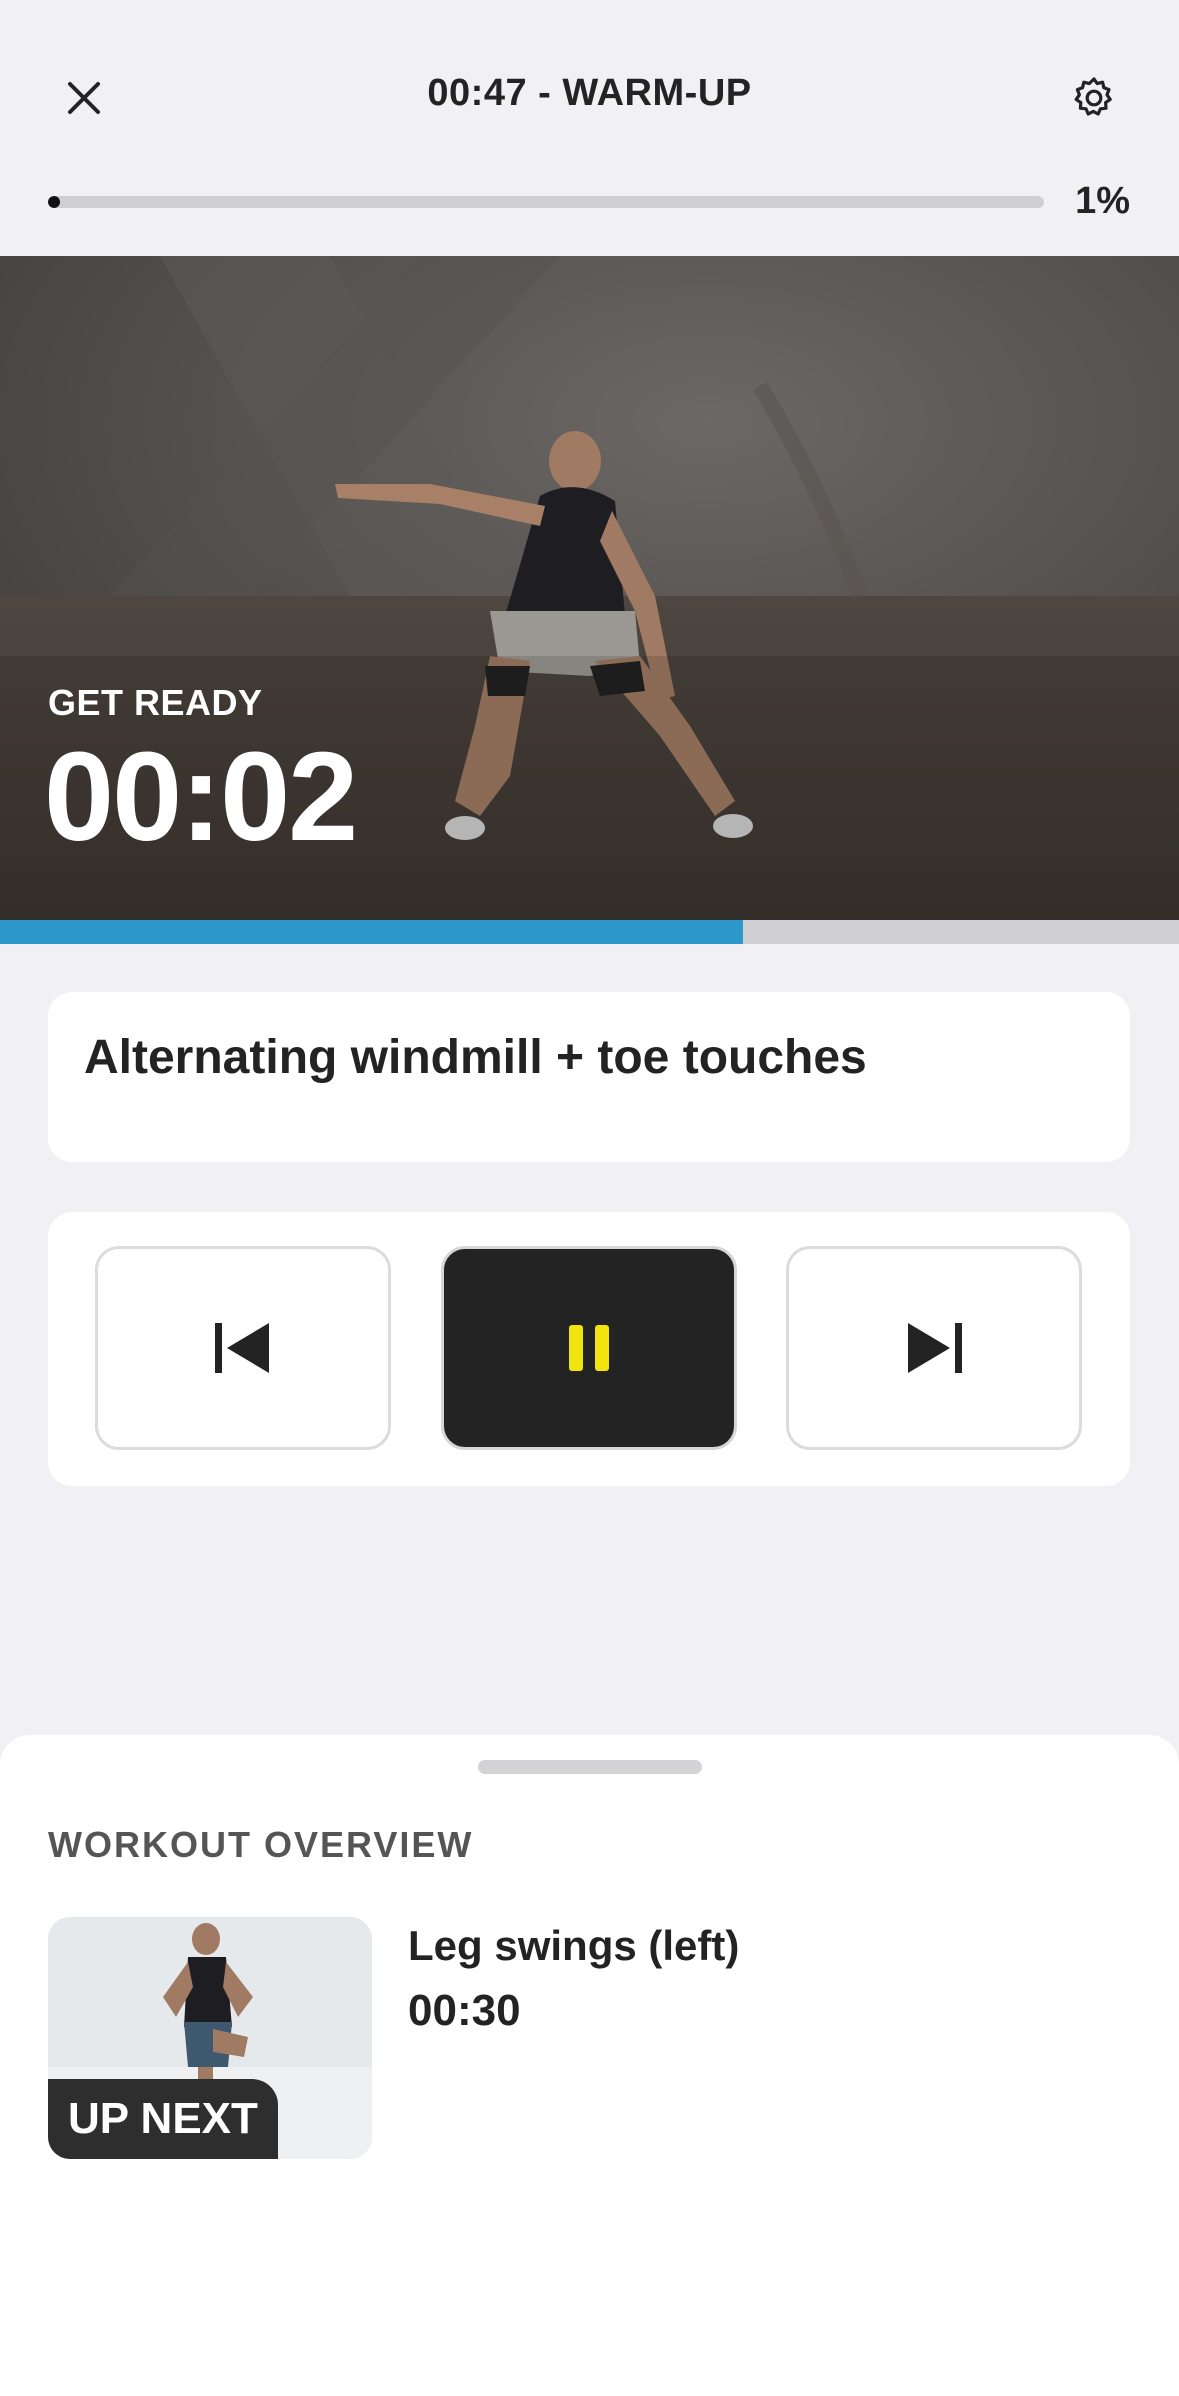 The width and height of the screenshot is (1179, 2396). I want to click on skip-previous-icon, so click(242, 1348).